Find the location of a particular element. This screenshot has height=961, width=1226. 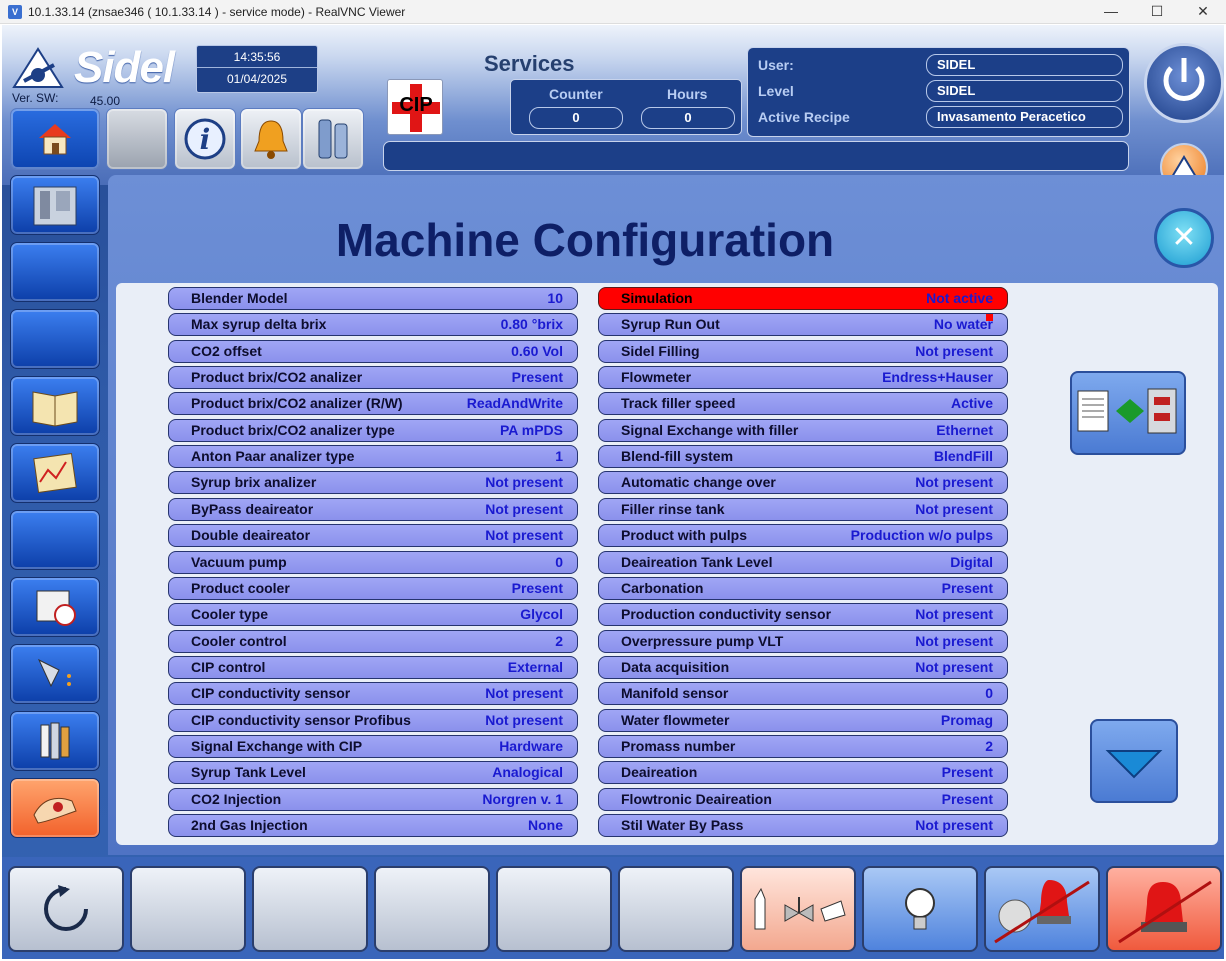

config-left-row: Product cooler Present is located at coordinates (373, 588).